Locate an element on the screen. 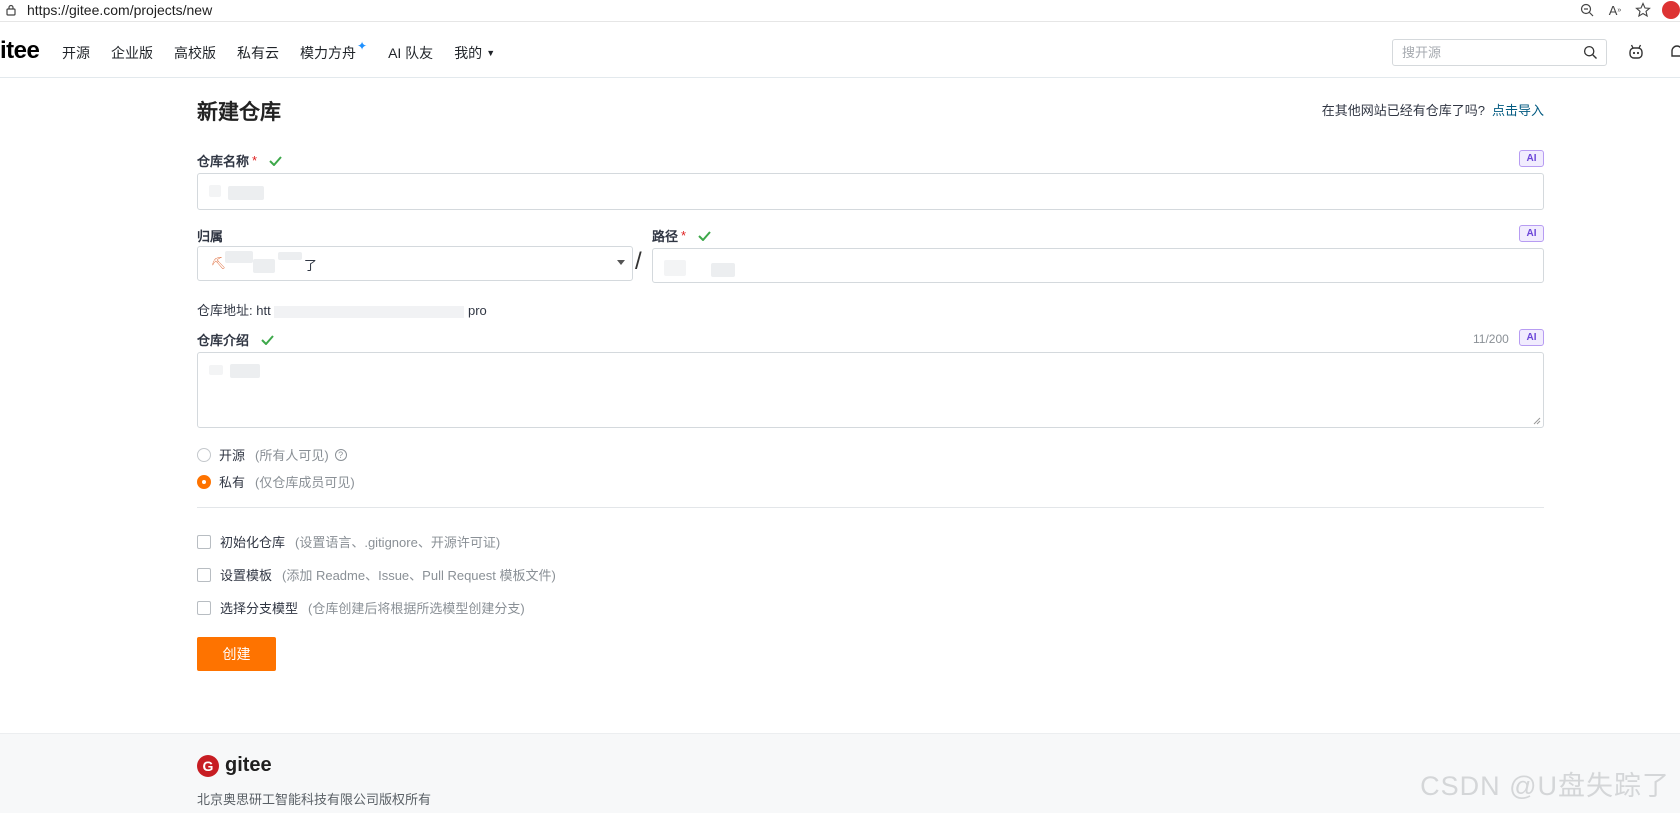 This screenshot has height=813, width=1680. read-aloud-icon: A» is located at coordinates (1615, 10).